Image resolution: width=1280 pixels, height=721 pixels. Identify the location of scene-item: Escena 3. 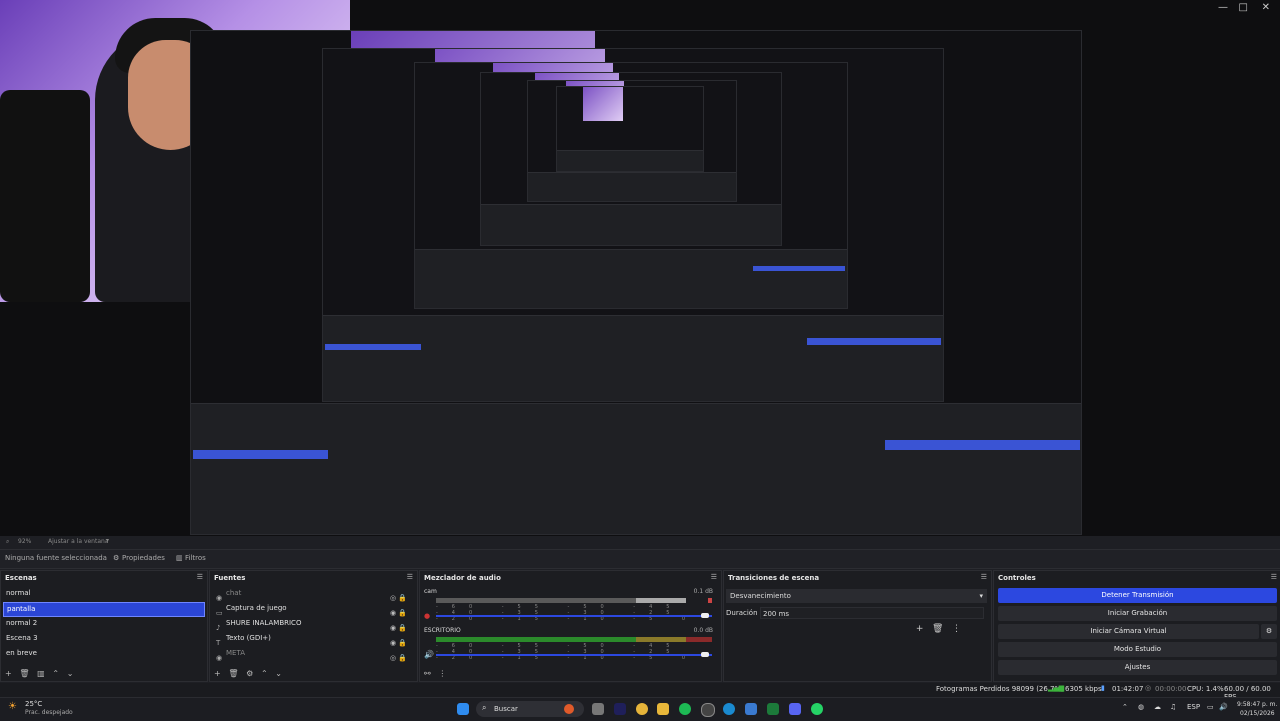
(104, 638).